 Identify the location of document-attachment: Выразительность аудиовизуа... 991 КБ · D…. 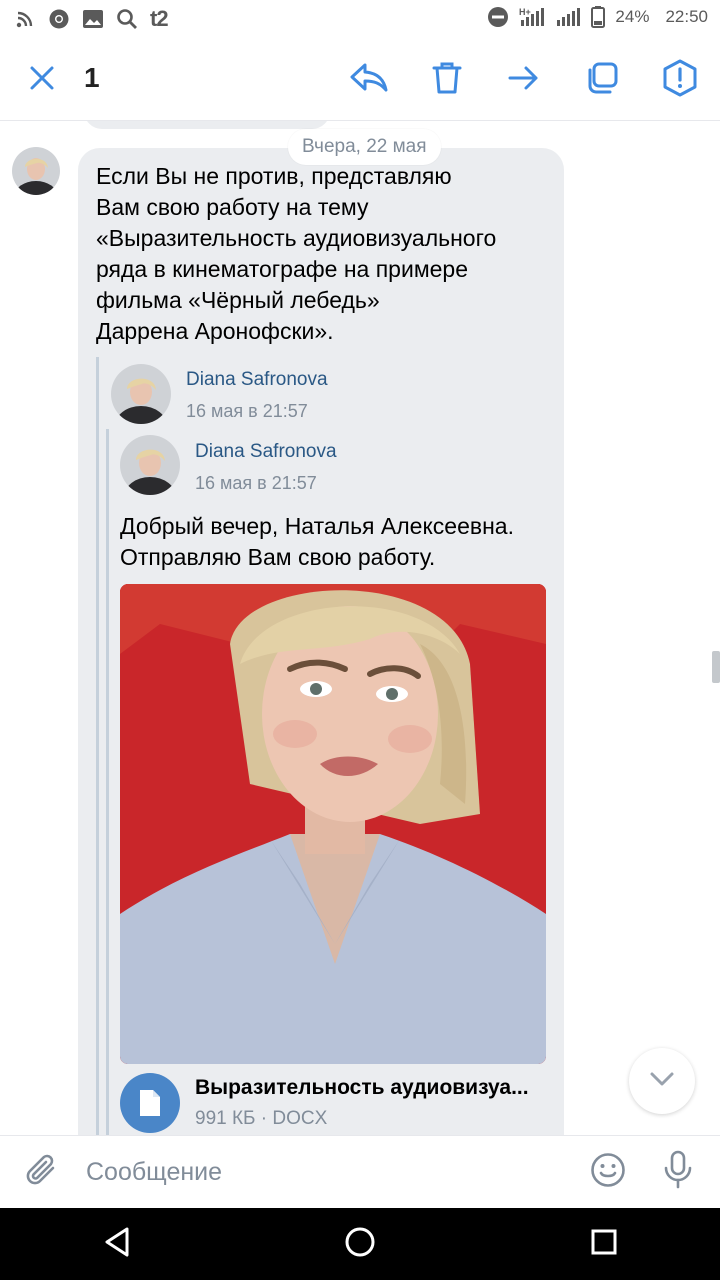
(335, 1104).